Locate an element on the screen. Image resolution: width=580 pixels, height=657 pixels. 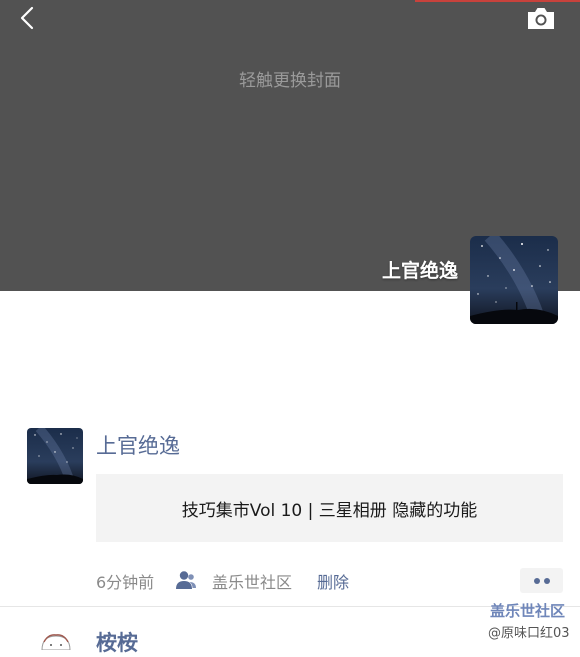
more-actions-button is located at coordinates (541, 580).